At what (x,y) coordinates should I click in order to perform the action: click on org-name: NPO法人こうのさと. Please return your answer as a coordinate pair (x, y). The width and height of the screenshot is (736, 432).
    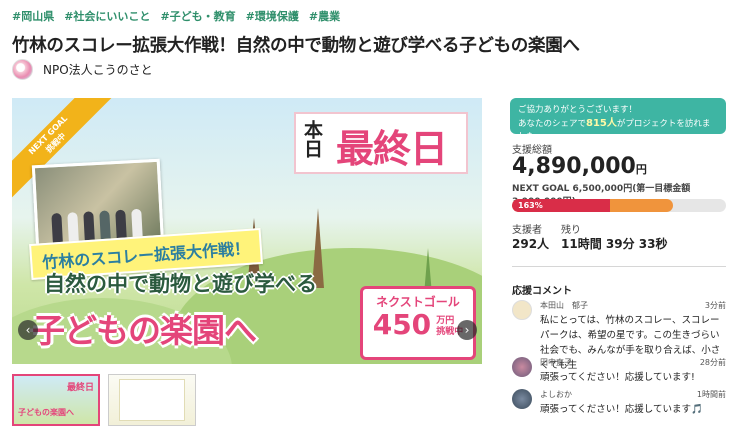
    Looking at the image, I should click on (98, 70).